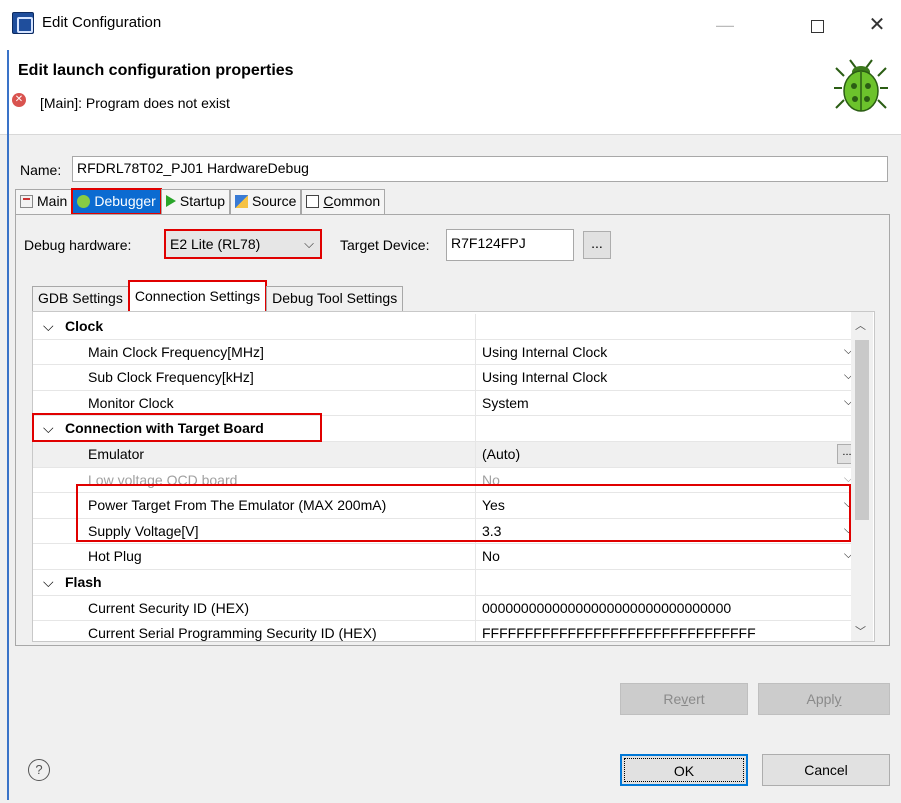 Image resolution: width=901 pixels, height=803 pixels. What do you see at coordinates (41, 170) in the screenshot?
I see `name-label: Name:` at bounding box center [41, 170].